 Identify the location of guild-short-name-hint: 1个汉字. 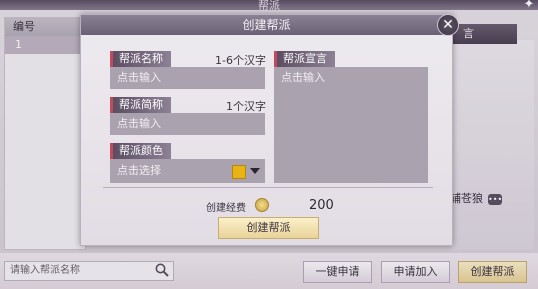
(246, 106).